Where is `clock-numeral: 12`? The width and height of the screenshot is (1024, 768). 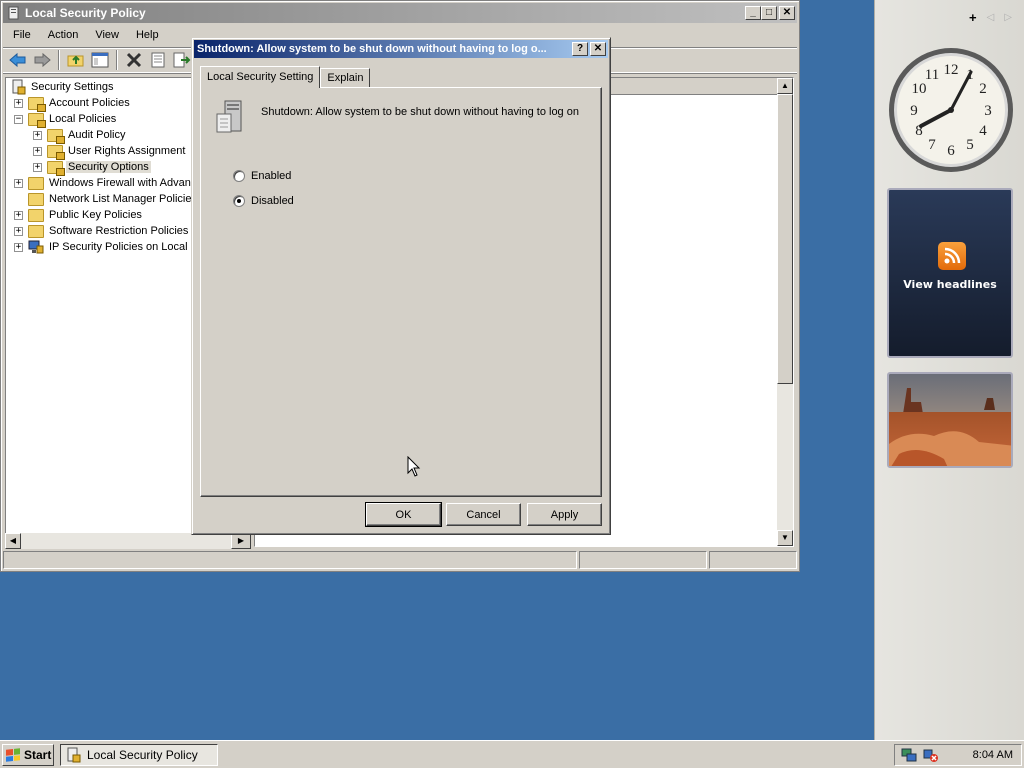
clock-numeral: 12 is located at coordinates (951, 70).